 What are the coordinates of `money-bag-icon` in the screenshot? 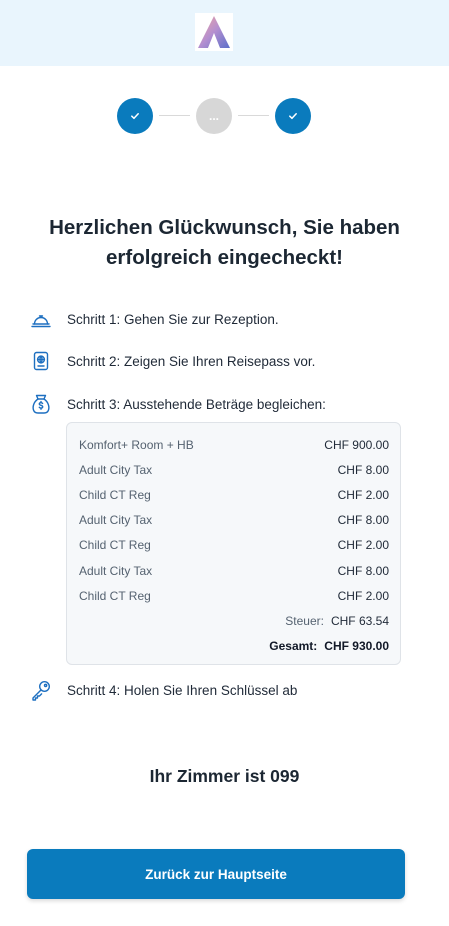 It's located at (41, 404).